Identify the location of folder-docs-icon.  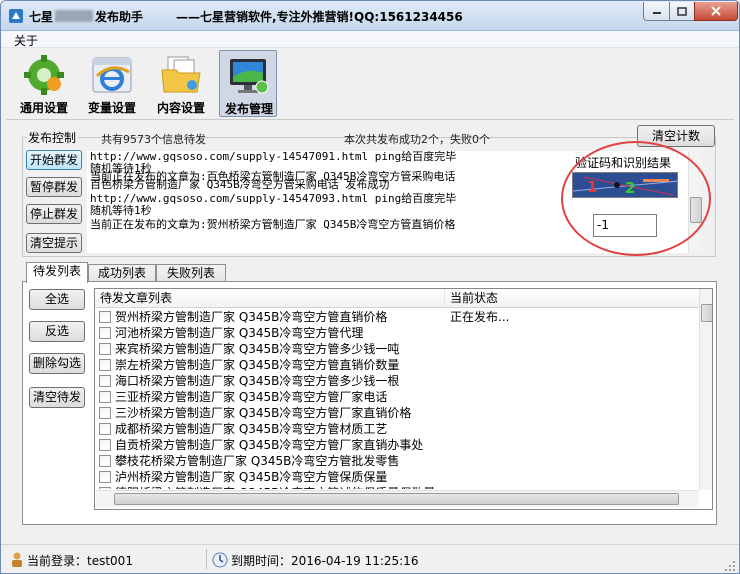
(181, 74).